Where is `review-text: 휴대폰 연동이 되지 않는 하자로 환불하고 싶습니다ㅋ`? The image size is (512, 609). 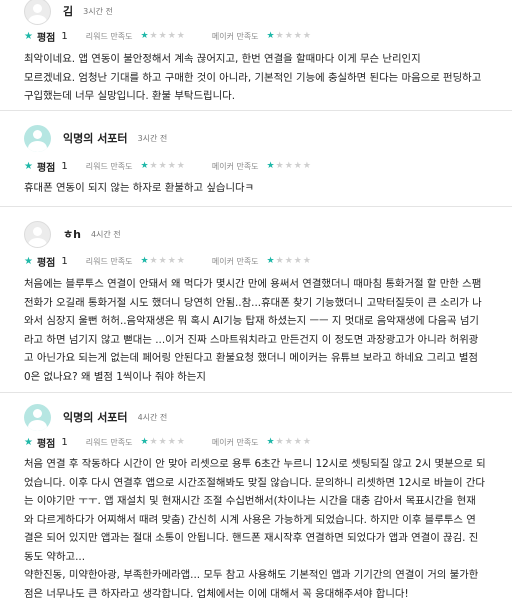 review-text: 휴대폰 연동이 되지 않는 하자로 환불하고 싶습니다ㅋ is located at coordinates (139, 188).